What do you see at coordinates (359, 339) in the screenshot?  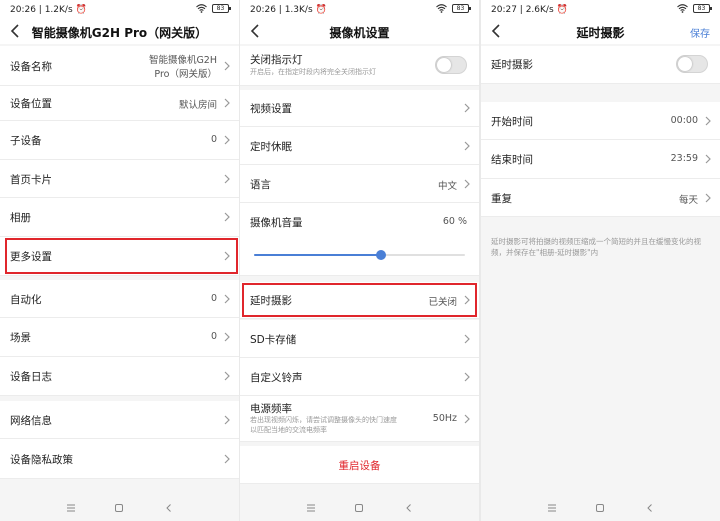 I see `setting-row-sd-card: SD卡存储` at bounding box center [359, 339].